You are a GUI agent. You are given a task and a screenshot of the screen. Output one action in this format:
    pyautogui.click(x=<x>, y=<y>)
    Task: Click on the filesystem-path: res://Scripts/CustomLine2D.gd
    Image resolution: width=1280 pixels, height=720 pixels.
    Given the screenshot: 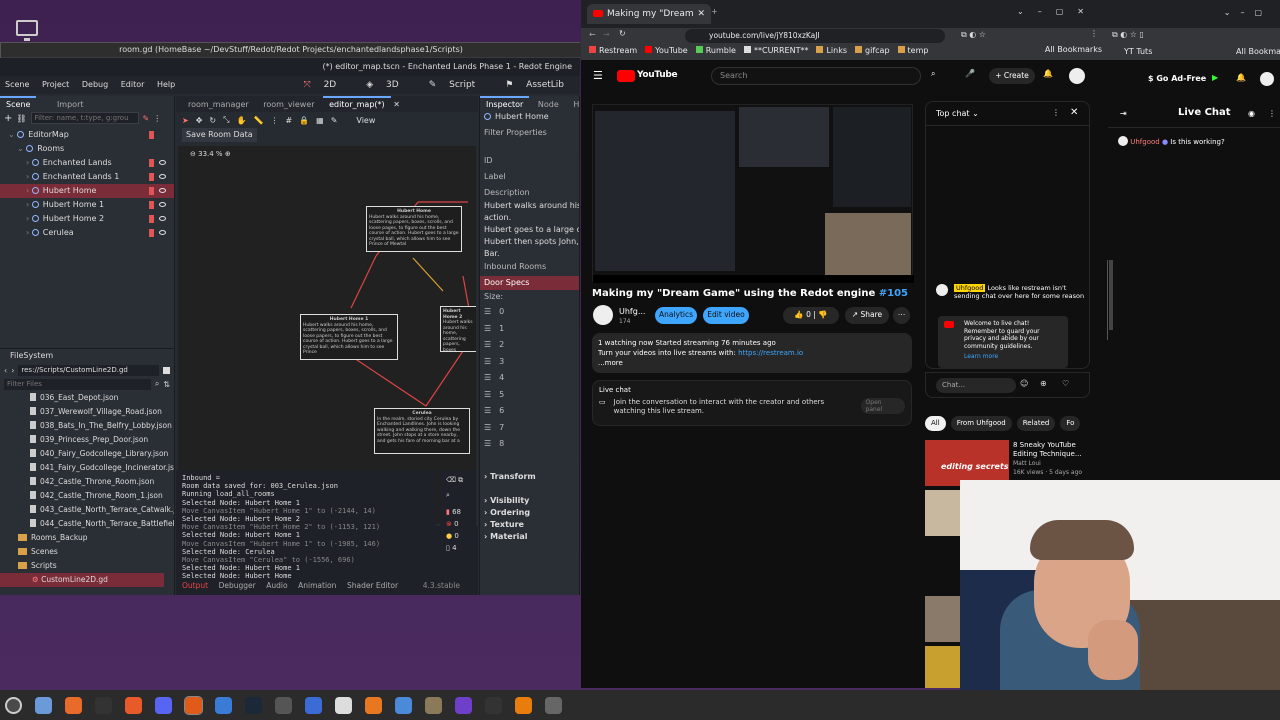 What is the action you would take?
    pyautogui.click(x=88, y=370)
    